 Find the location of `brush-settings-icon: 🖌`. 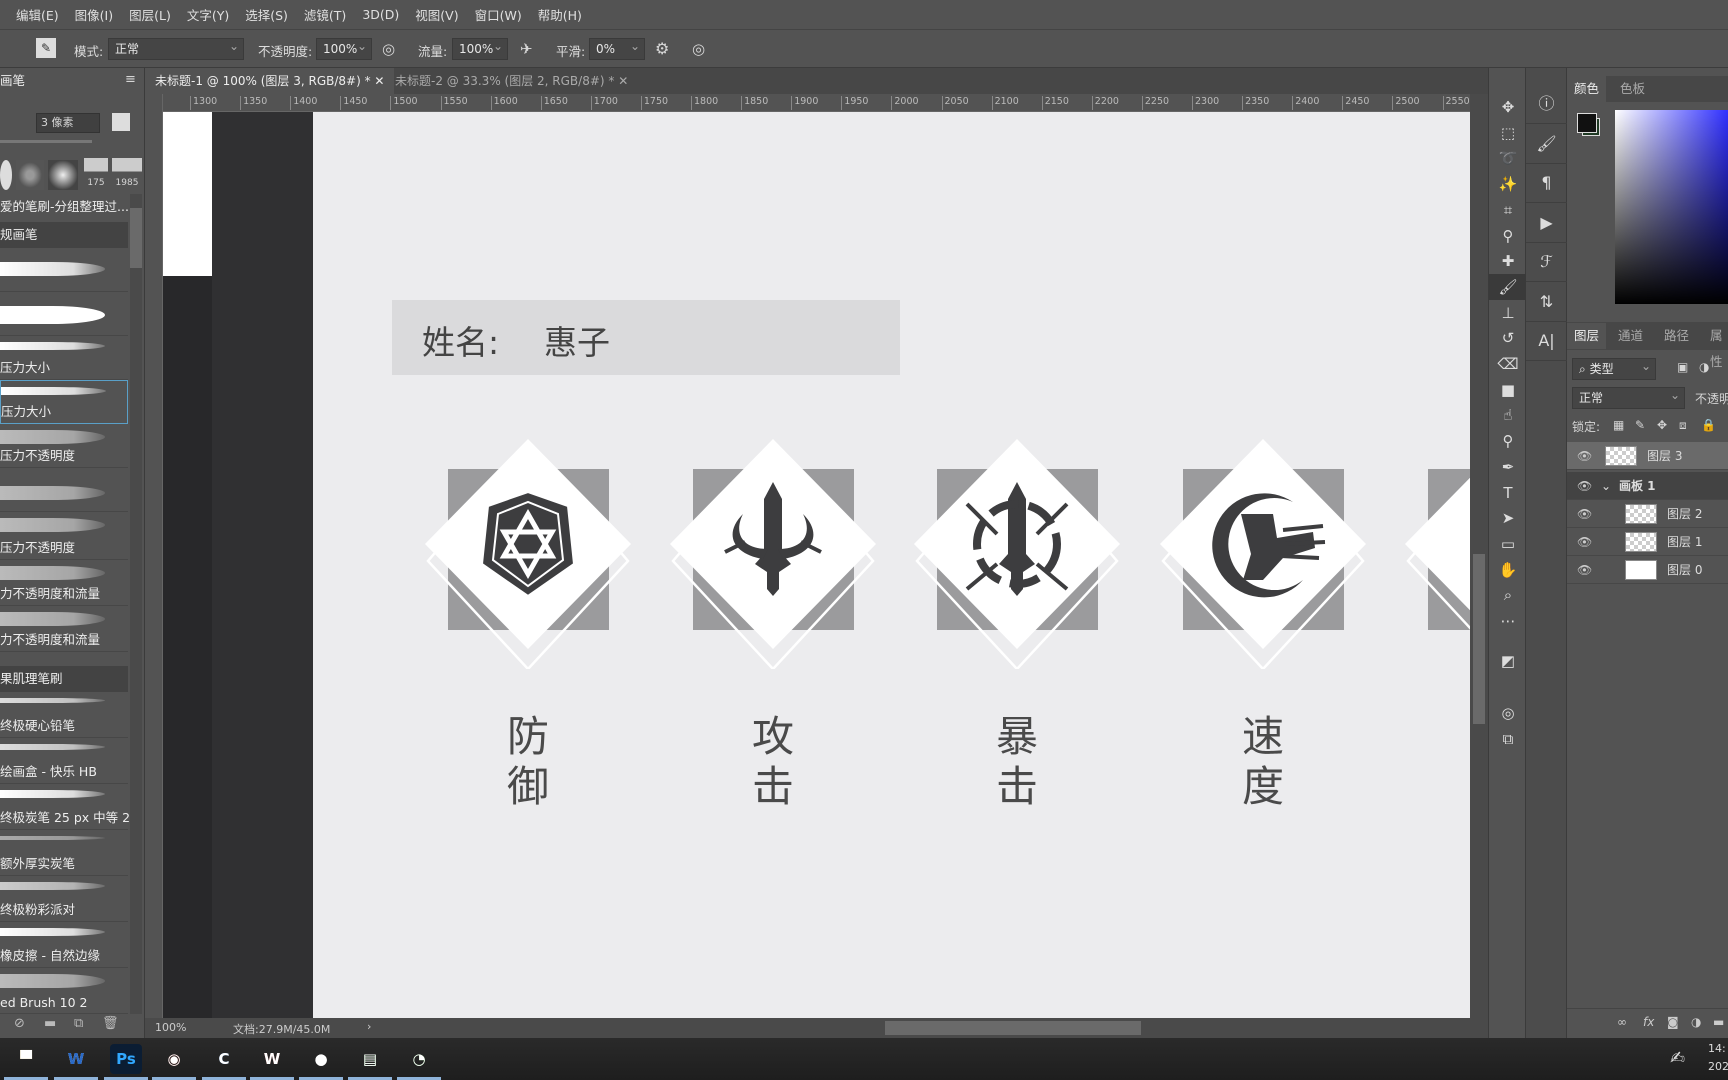

brush-settings-icon: 🖌 is located at coordinates (1546, 144).